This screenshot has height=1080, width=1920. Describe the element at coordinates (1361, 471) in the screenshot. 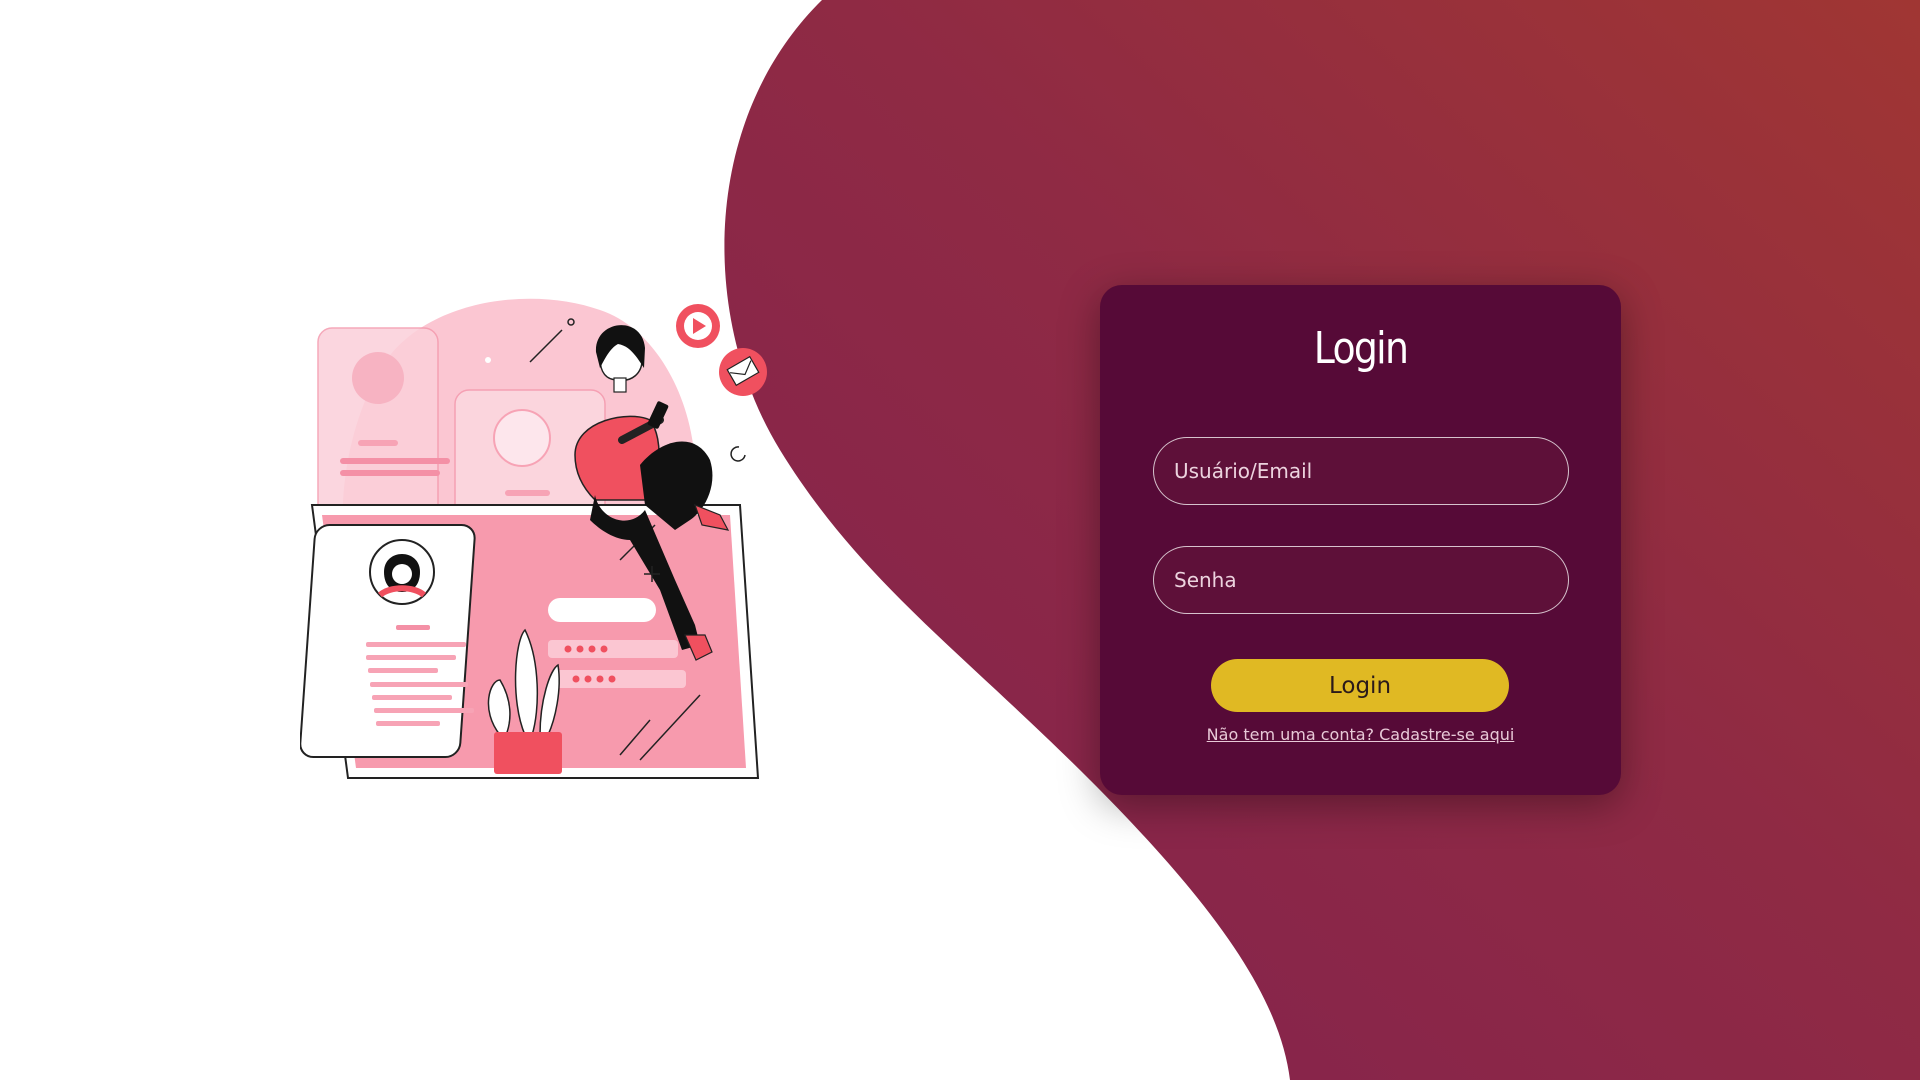

I see `username-input` at that location.